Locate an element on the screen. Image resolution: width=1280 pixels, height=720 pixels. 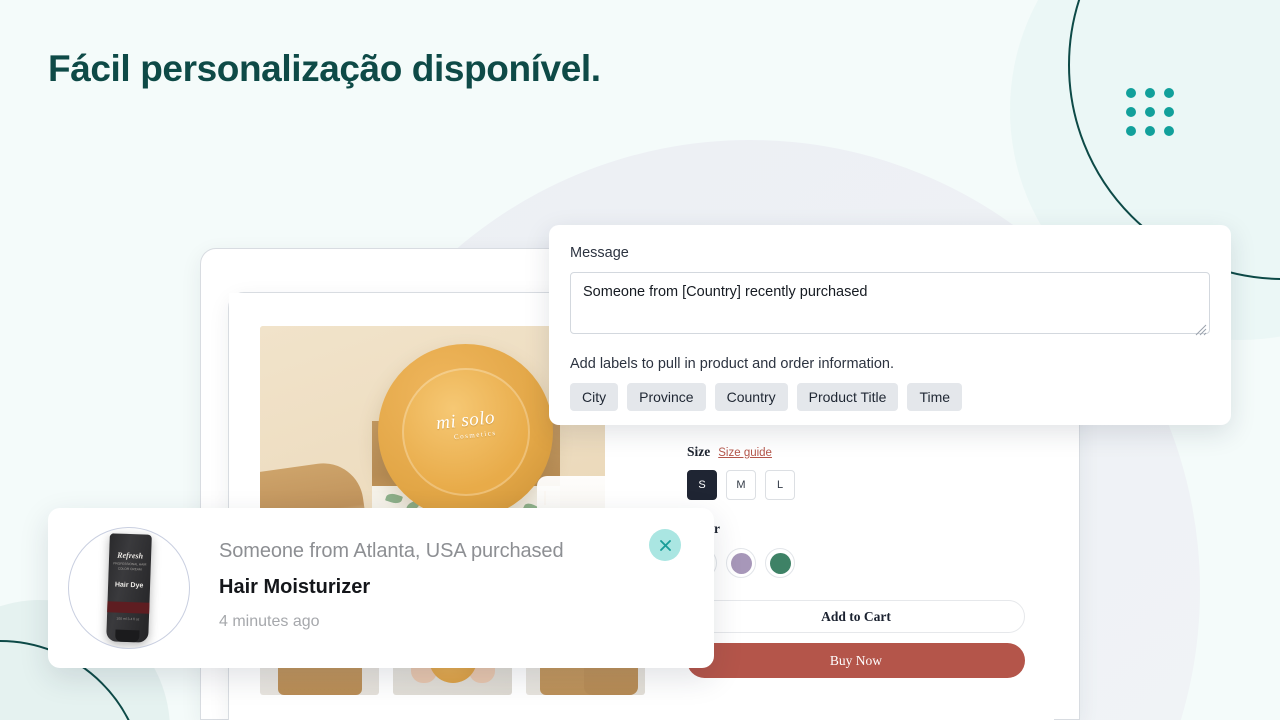
message-field-label: Message is located at coordinates (599, 253).